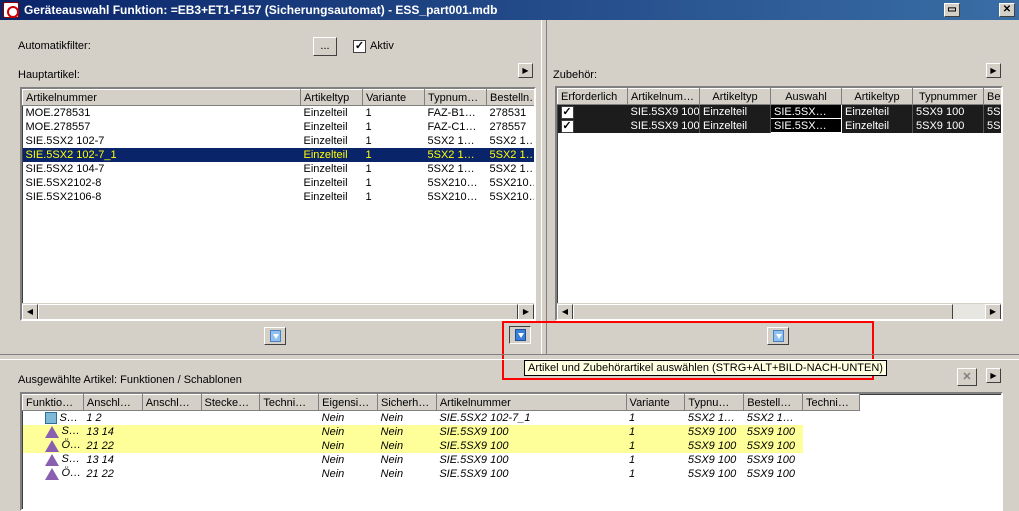 The image size is (1019, 511). What do you see at coordinates (58, 112) in the screenshot?
I see `table-cell: MOE.278531` at bounding box center [58, 112].